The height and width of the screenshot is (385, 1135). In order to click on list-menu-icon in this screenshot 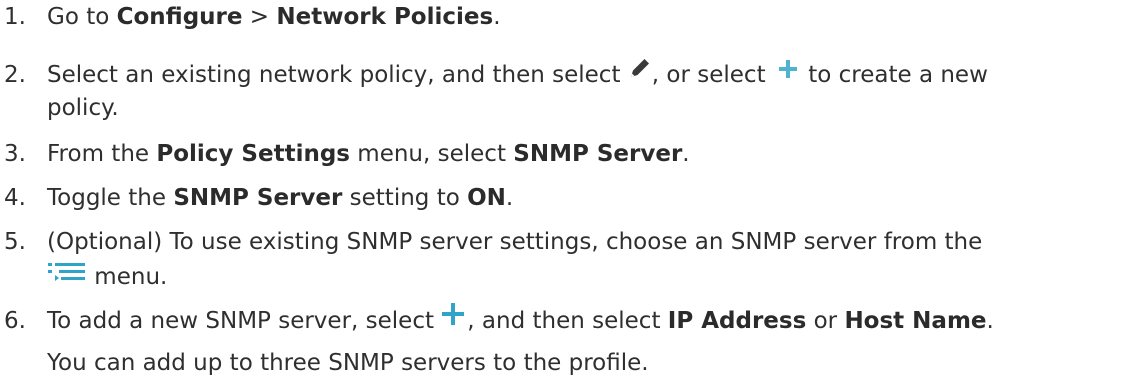, I will do `click(67, 274)`.